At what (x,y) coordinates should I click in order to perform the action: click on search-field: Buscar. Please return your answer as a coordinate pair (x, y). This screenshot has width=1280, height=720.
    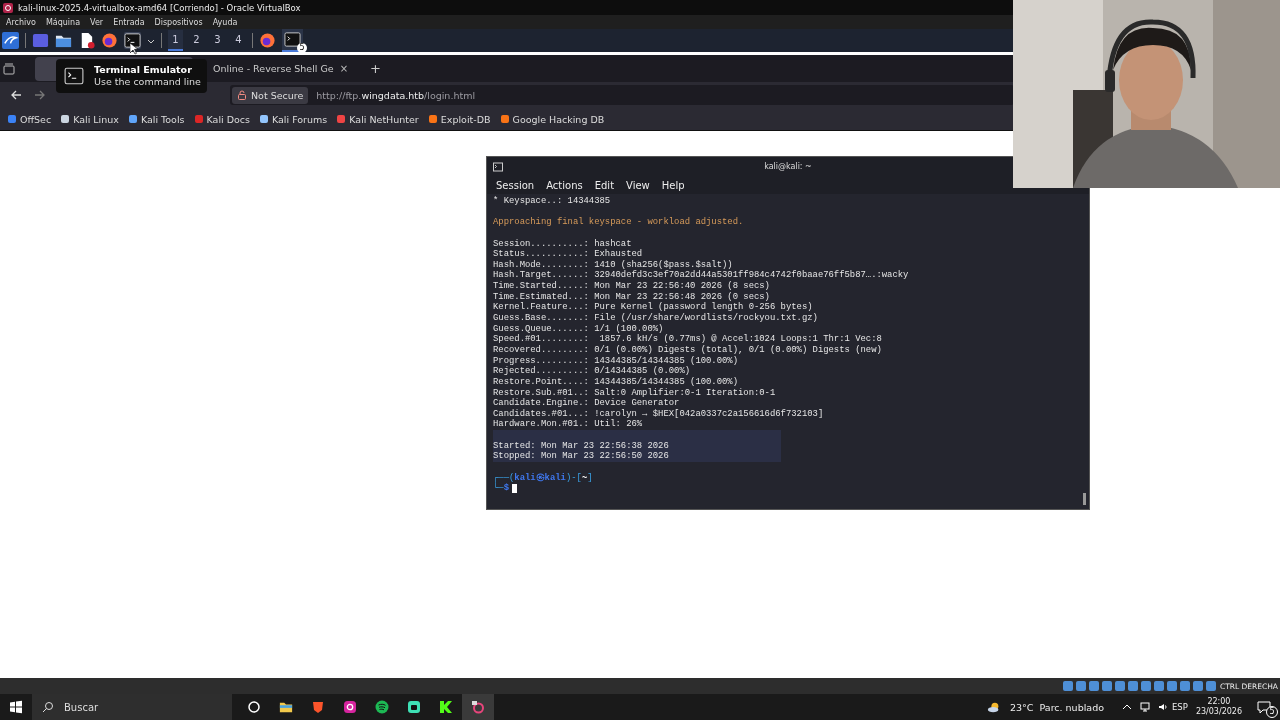
    Looking at the image, I should click on (132, 707).